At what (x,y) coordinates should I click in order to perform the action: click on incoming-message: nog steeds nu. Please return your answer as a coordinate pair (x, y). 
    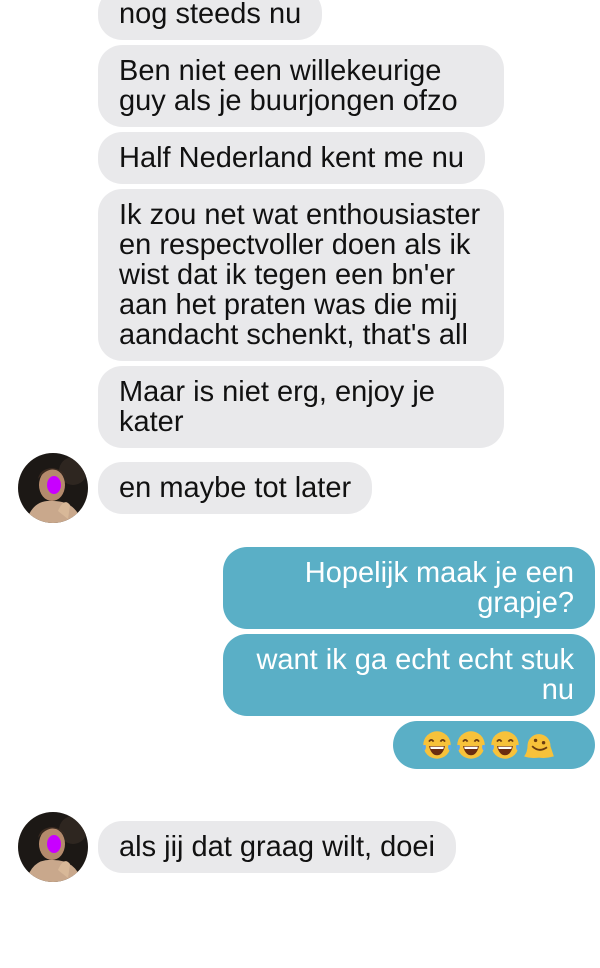
    Looking at the image, I should click on (210, 20).